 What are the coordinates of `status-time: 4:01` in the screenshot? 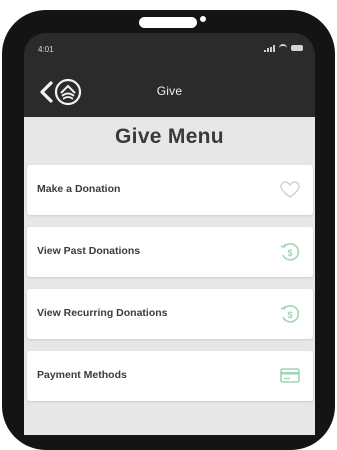 It's located at (46, 49).